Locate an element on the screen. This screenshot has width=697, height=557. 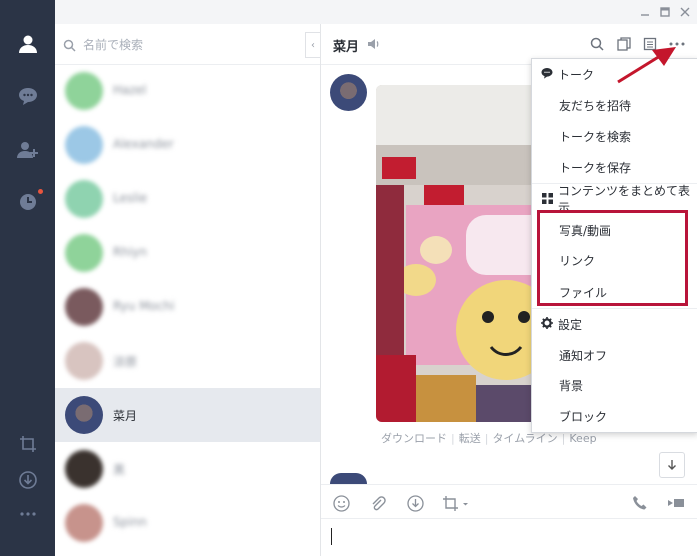
menu-item-invite: 友だちを招待 is located at coordinates (614, 105).